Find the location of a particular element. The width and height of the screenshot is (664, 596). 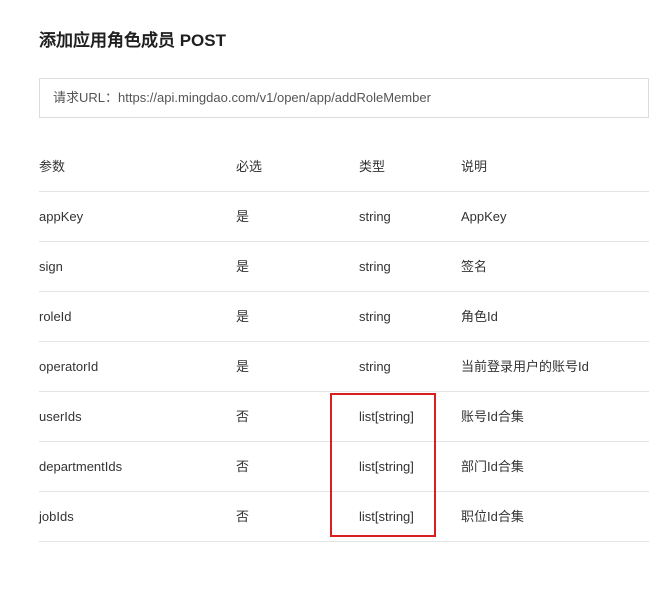

param-description: 签名 is located at coordinates (474, 266).